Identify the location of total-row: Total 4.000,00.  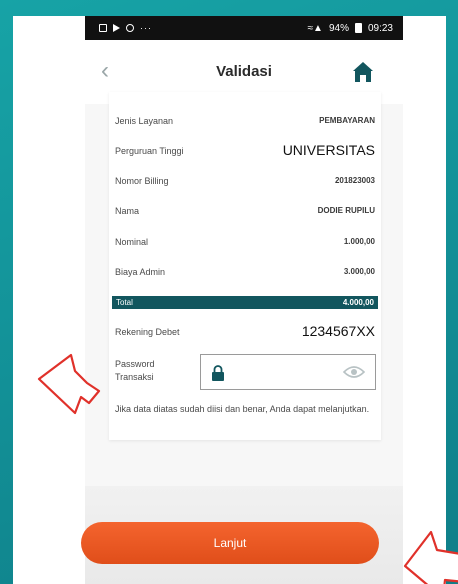
(245, 302).